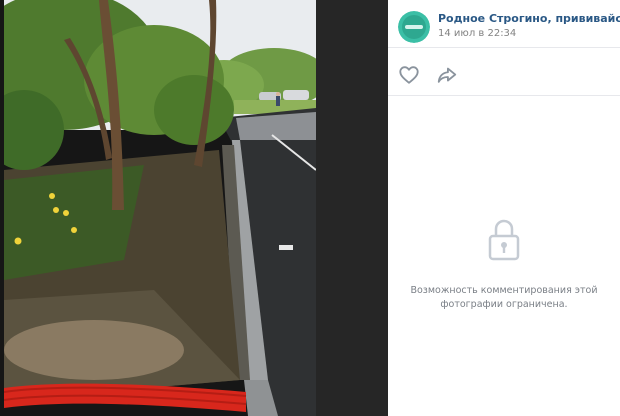  I want to click on share-arrow-icon, so click(447, 75).